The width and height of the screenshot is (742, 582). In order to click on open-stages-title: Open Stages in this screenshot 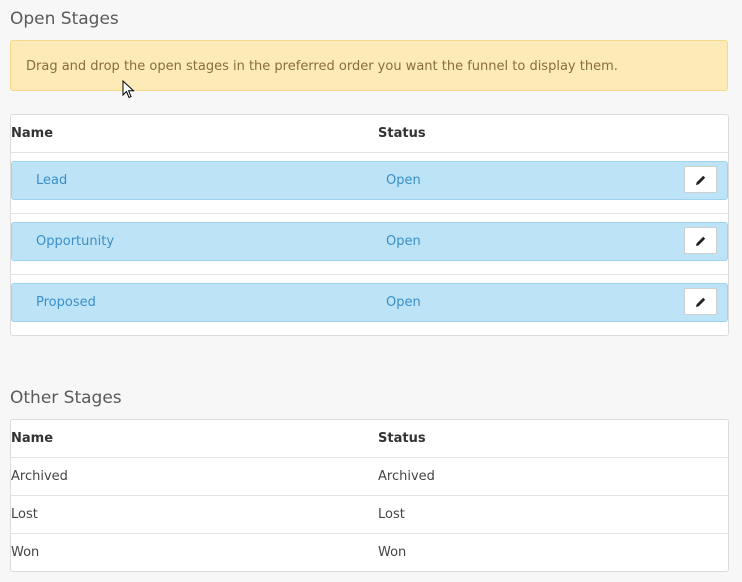, I will do `click(64, 19)`.